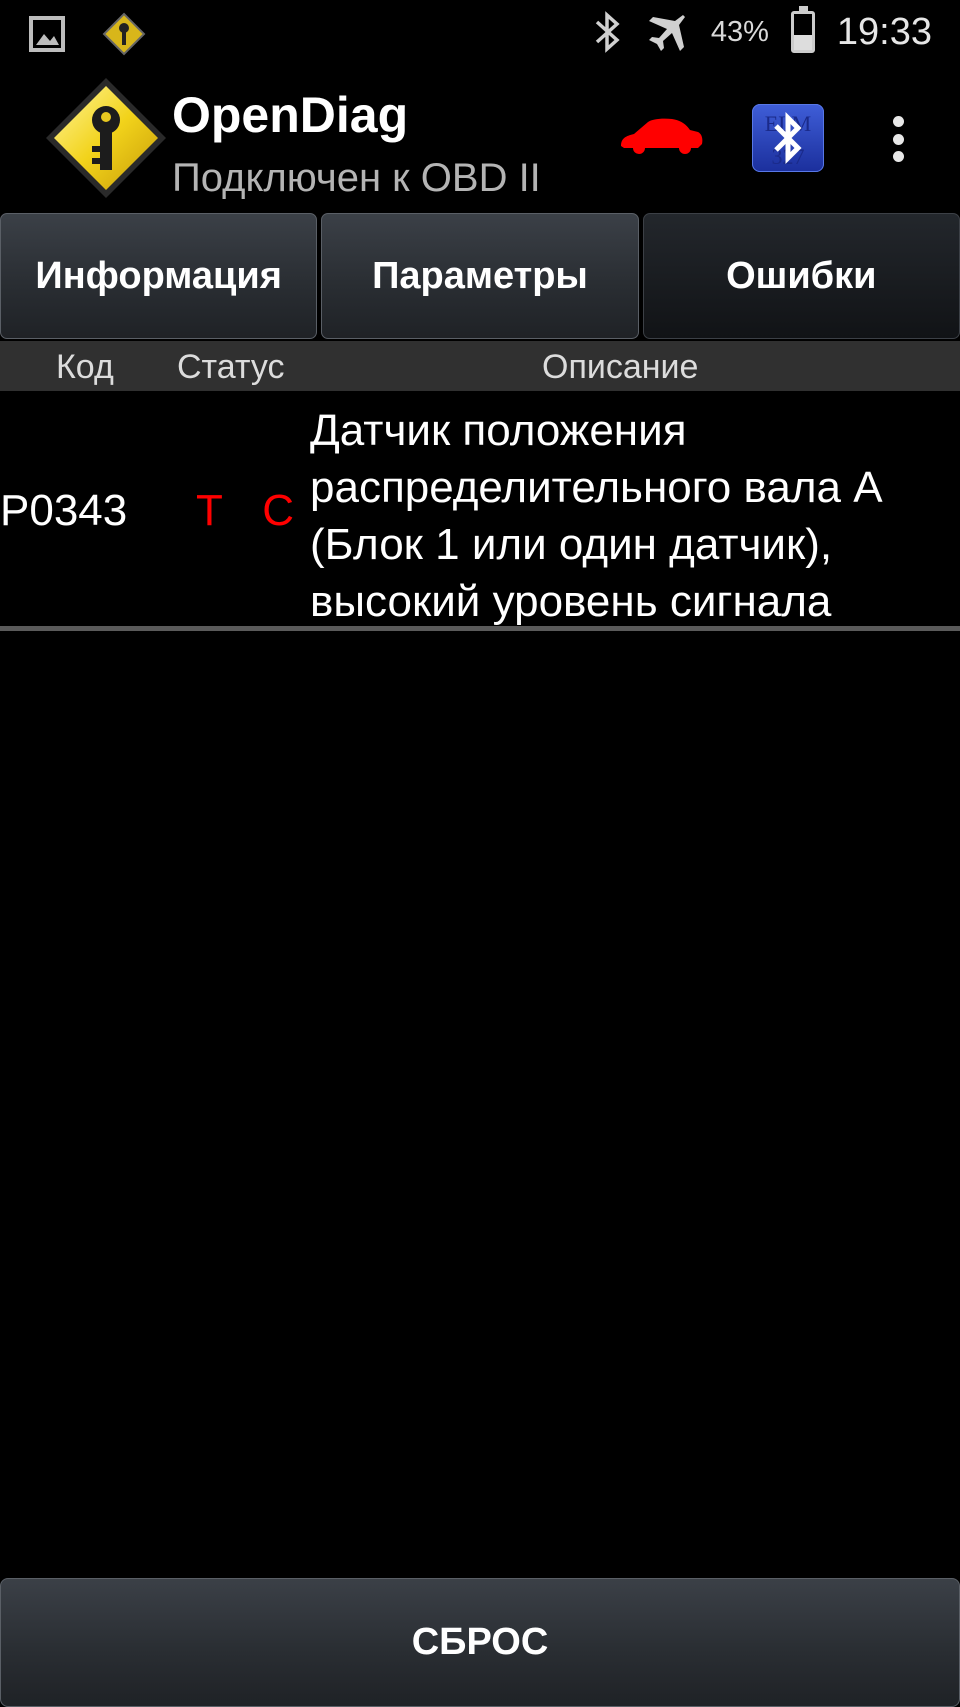  What do you see at coordinates (739, 31) in the screenshot?
I see `battery-percent: 43%` at bounding box center [739, 31].